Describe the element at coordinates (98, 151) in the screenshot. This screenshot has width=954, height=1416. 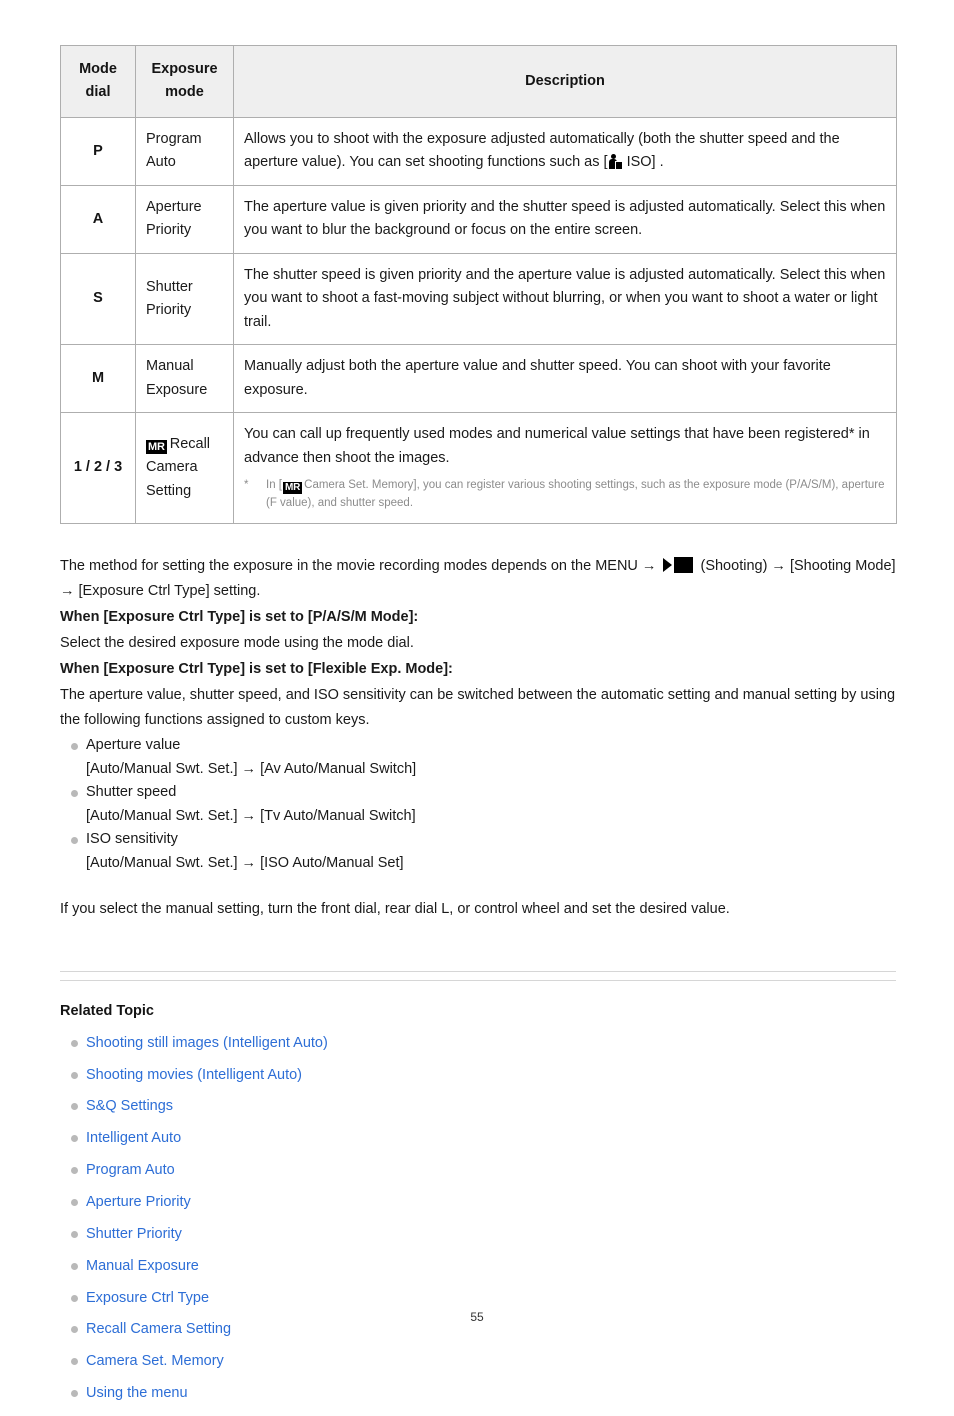
I see `mode-dial-value: P` at that location.